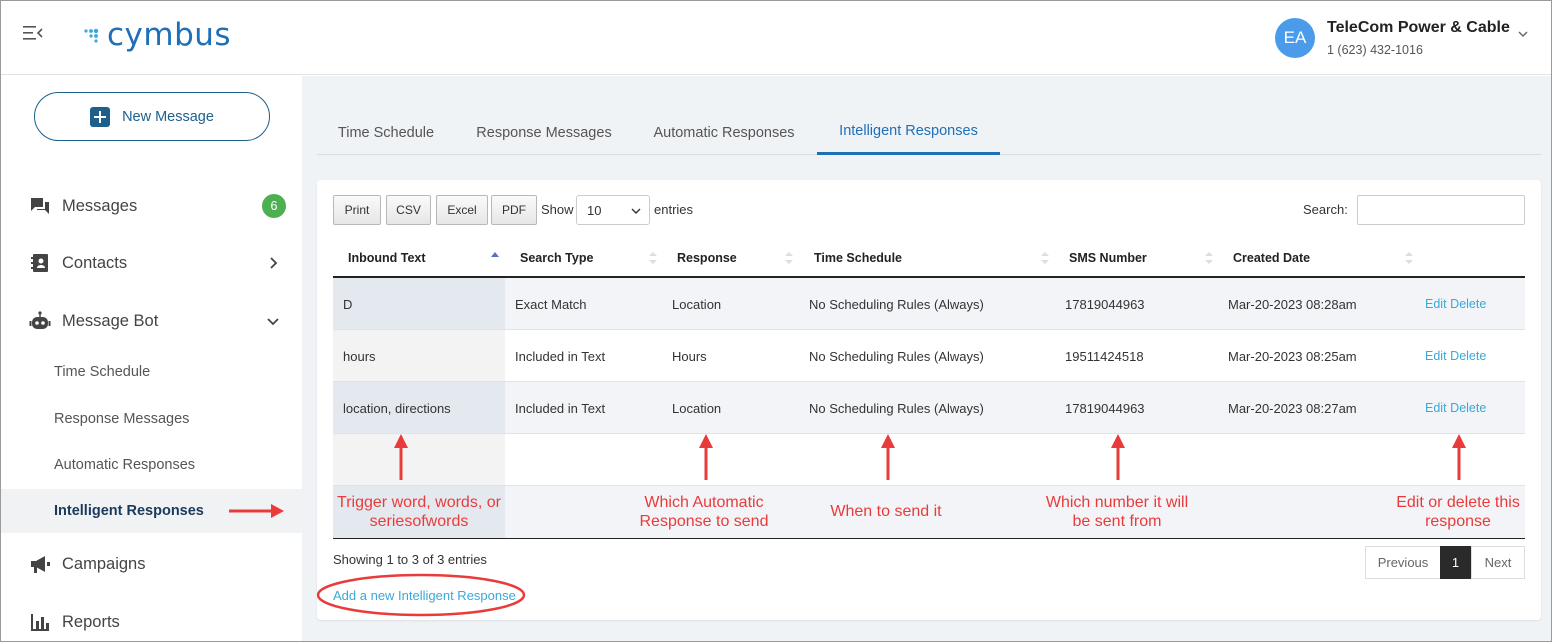  I want to click on sidebar-item-label: Contacts, so click(95, 262).